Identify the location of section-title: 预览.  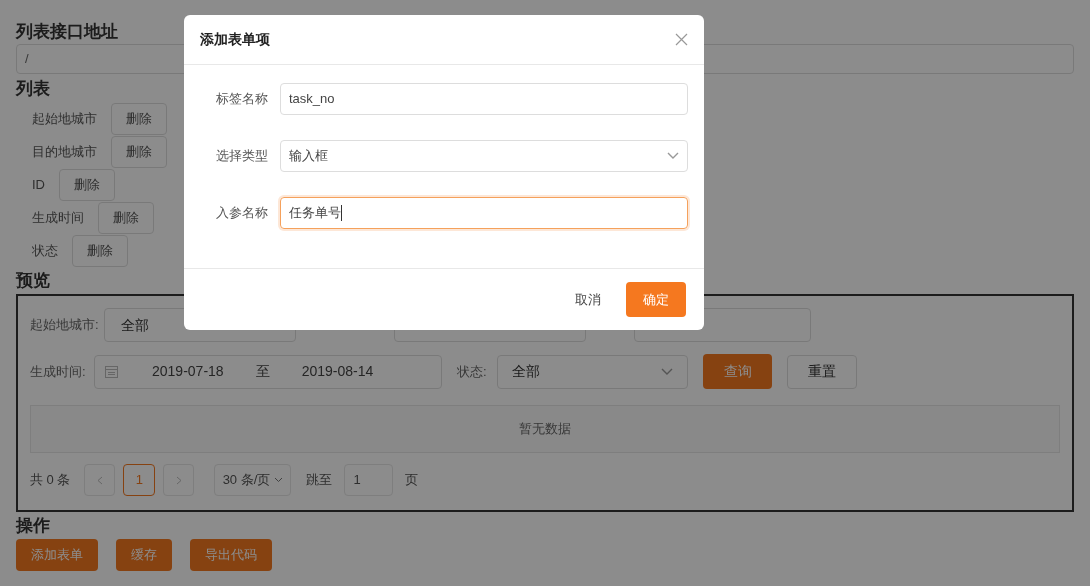
(33, 281).